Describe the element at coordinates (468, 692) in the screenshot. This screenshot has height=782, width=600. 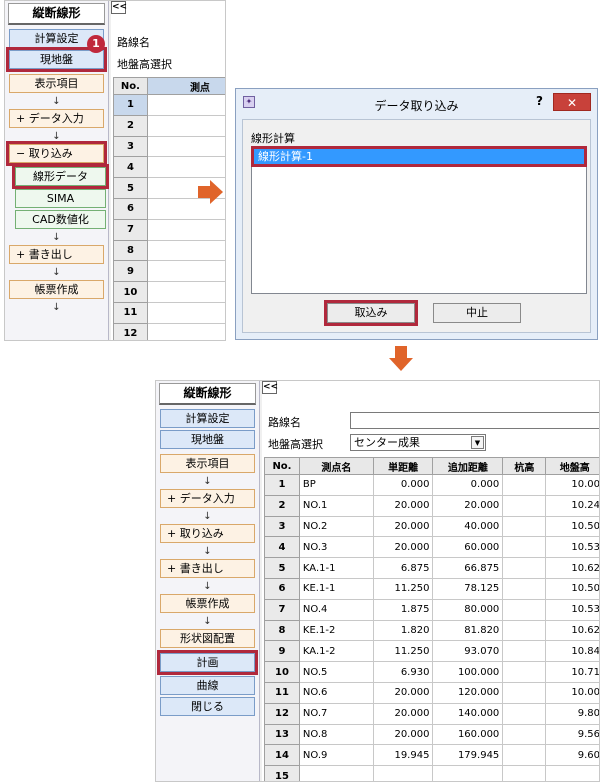
I see `cell-cumulative: 120.000` at that location.